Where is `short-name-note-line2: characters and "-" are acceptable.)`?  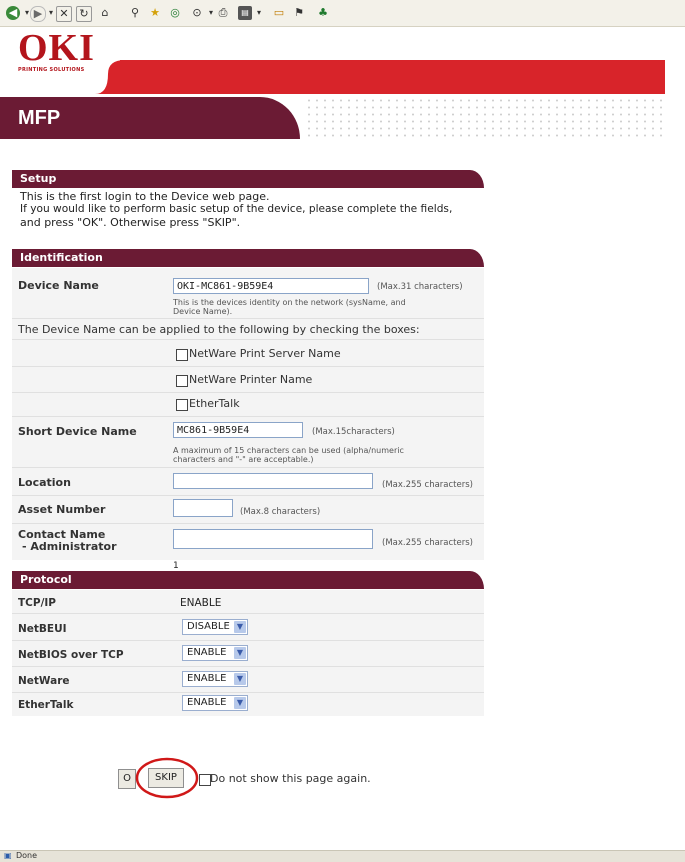
short-name-note-line2: characters and "-" are acceptable.) is located at coordinates (243, 459).